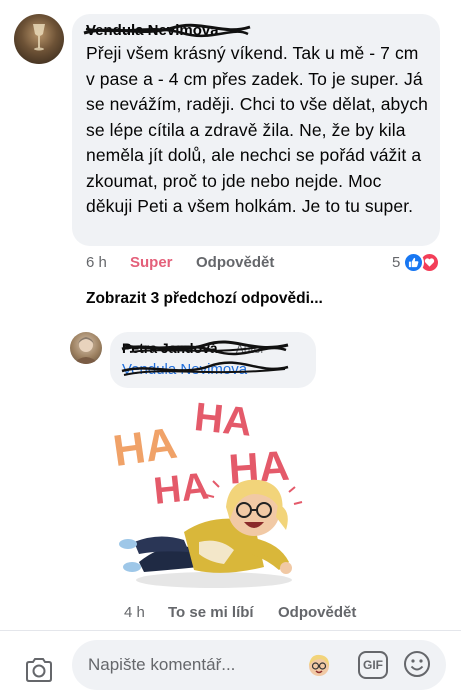 The width and height of the screenshot is (461, 694). I want to click on reply-author: Petra Jandová Autor, so click(212, 349).